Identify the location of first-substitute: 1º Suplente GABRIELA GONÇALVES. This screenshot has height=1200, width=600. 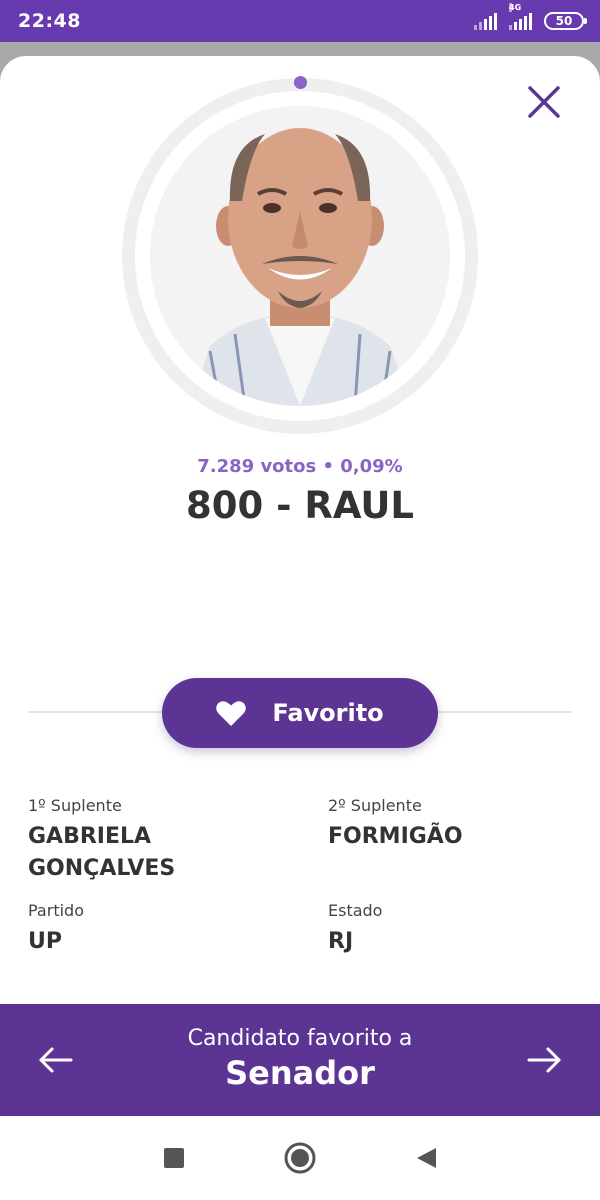
(163, 840).